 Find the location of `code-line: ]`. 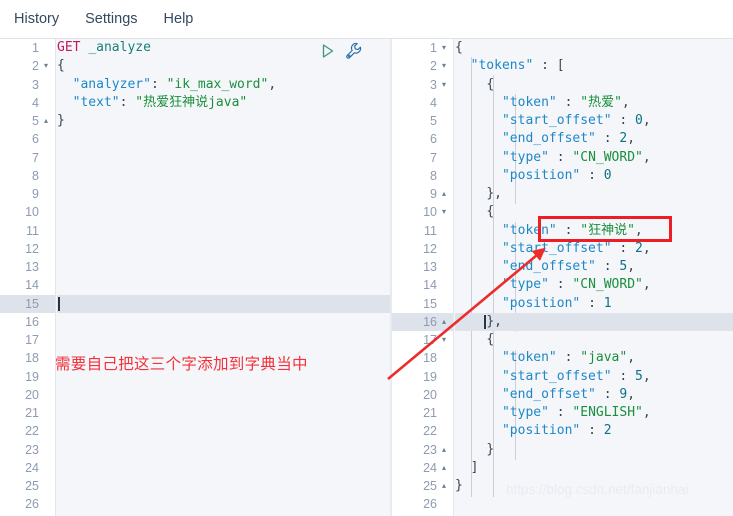

code-line: ] is located at coordinates (594, 468).